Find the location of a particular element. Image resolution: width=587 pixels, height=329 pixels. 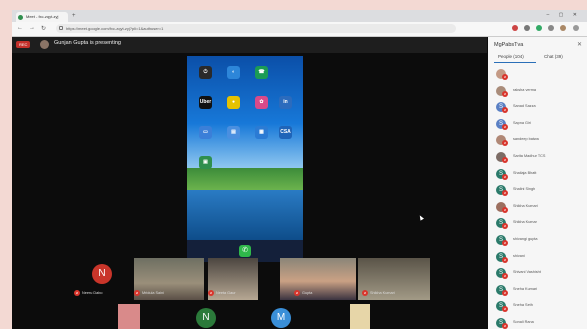

participant-name: Shikha Kumari is located at coordinates (382, 293).